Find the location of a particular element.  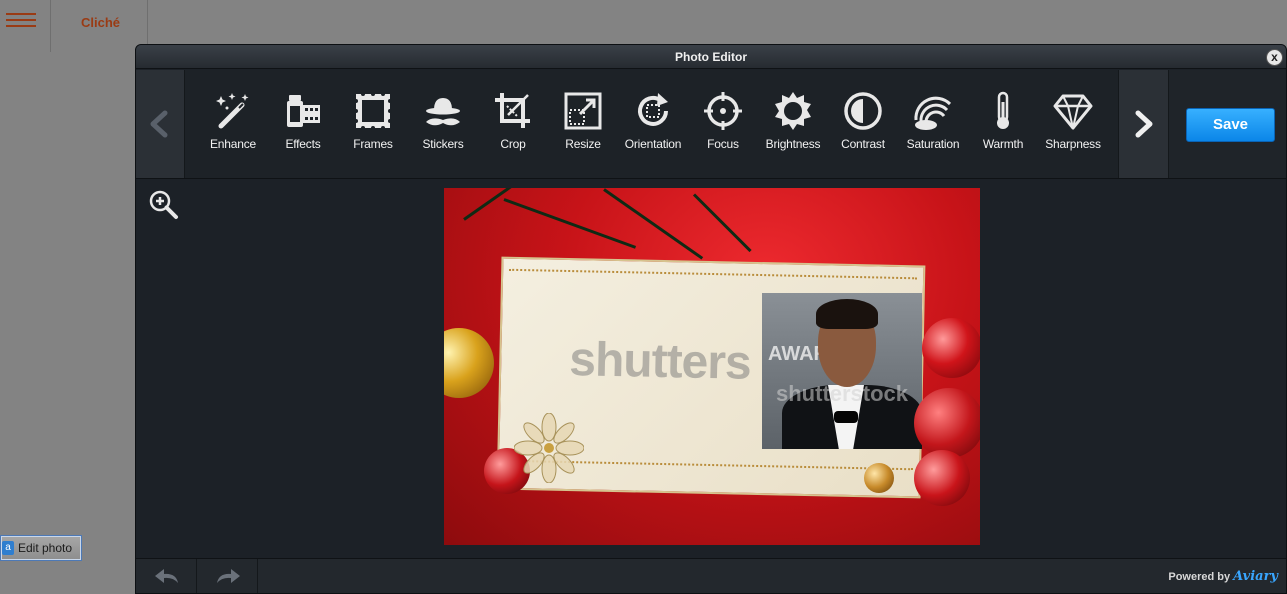

tool-brightness: Brightness is located at coordinates (793, 120).